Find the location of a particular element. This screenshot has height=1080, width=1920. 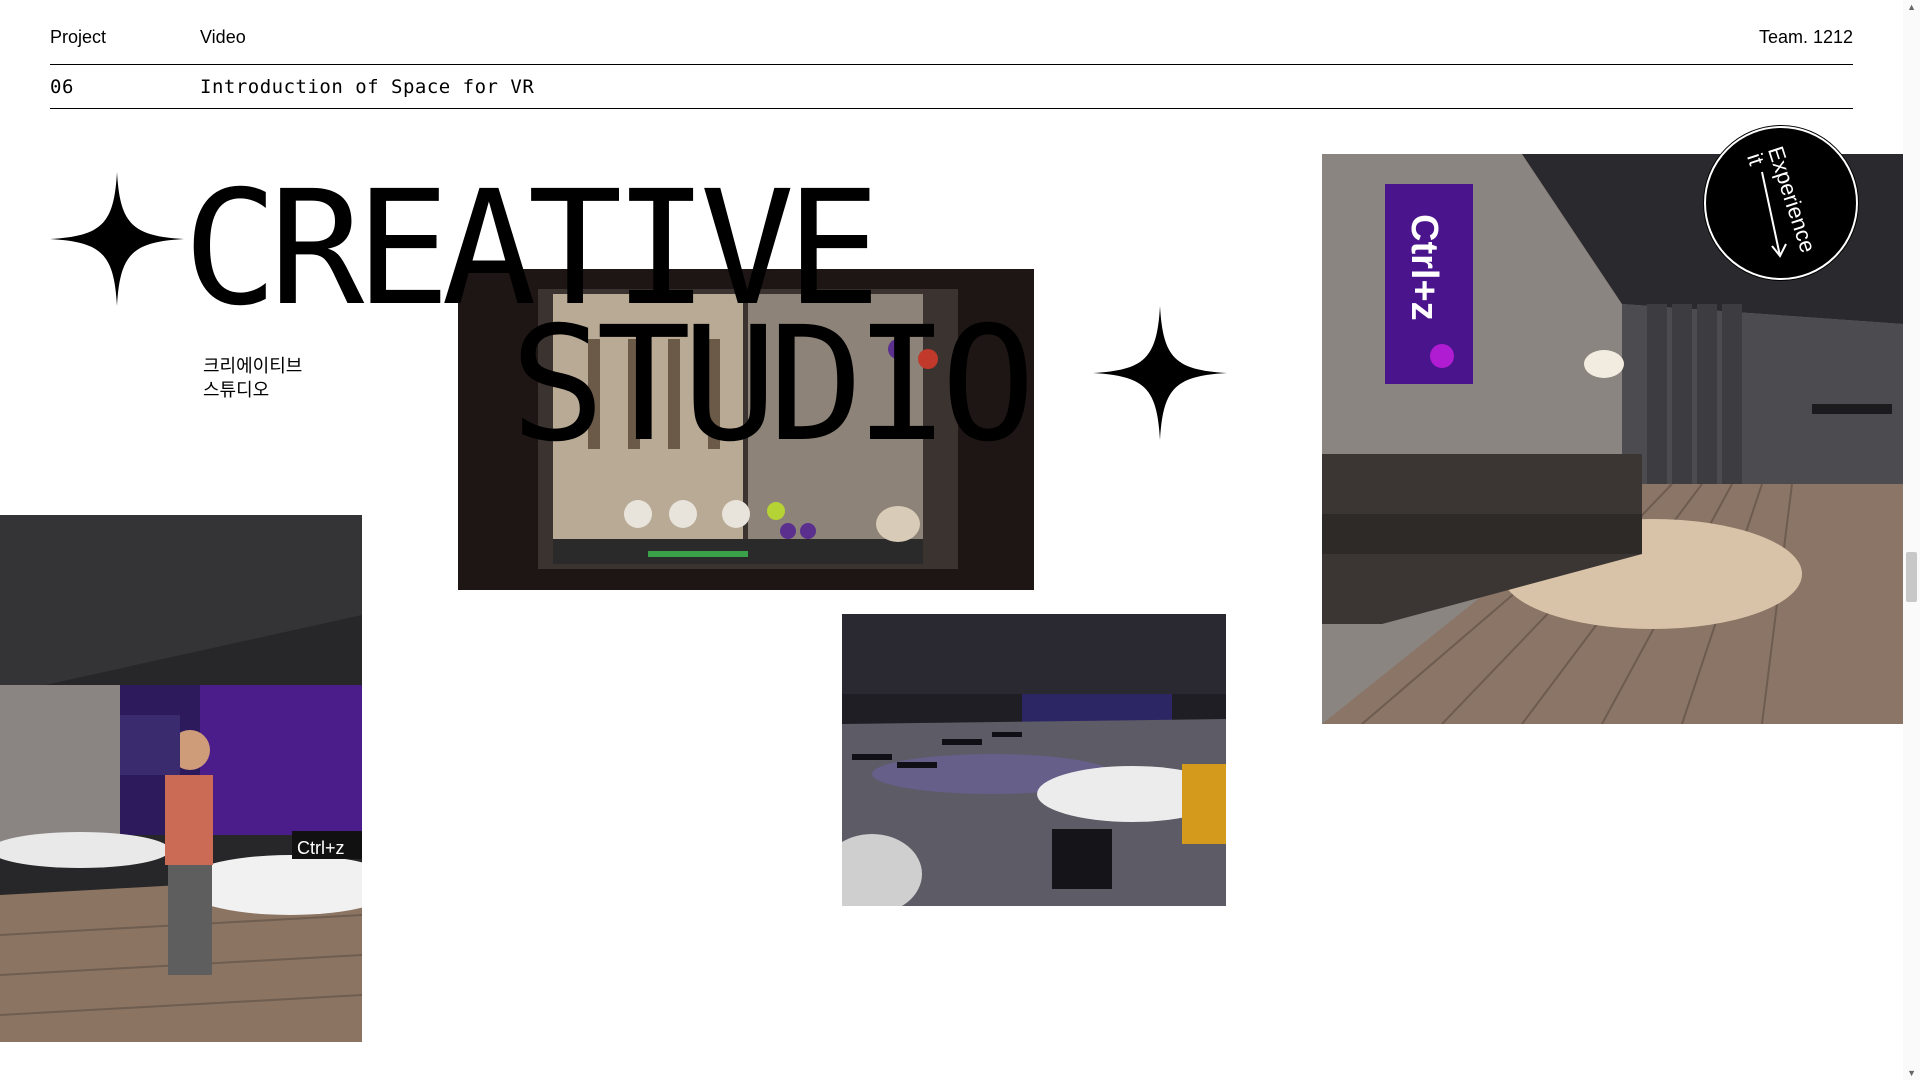

korean-subtitle: 크리에이티브 스튜디오 is located at coordinates (252, 378).